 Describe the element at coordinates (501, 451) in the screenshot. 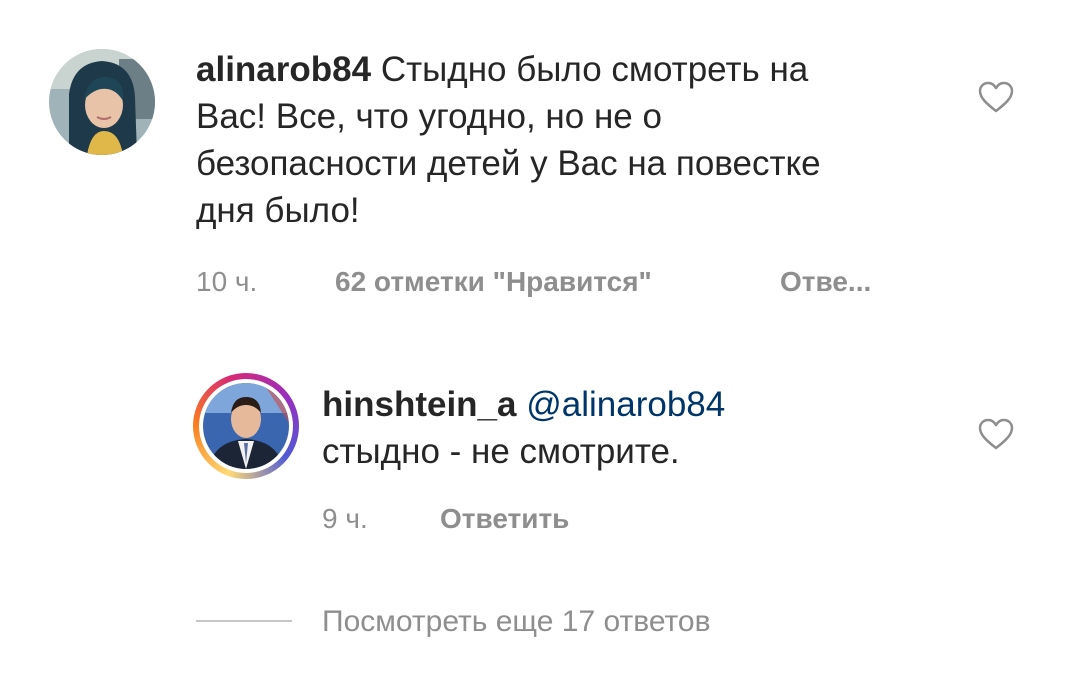

I see `comment-body: стыдно - не смотрите.` at that location.